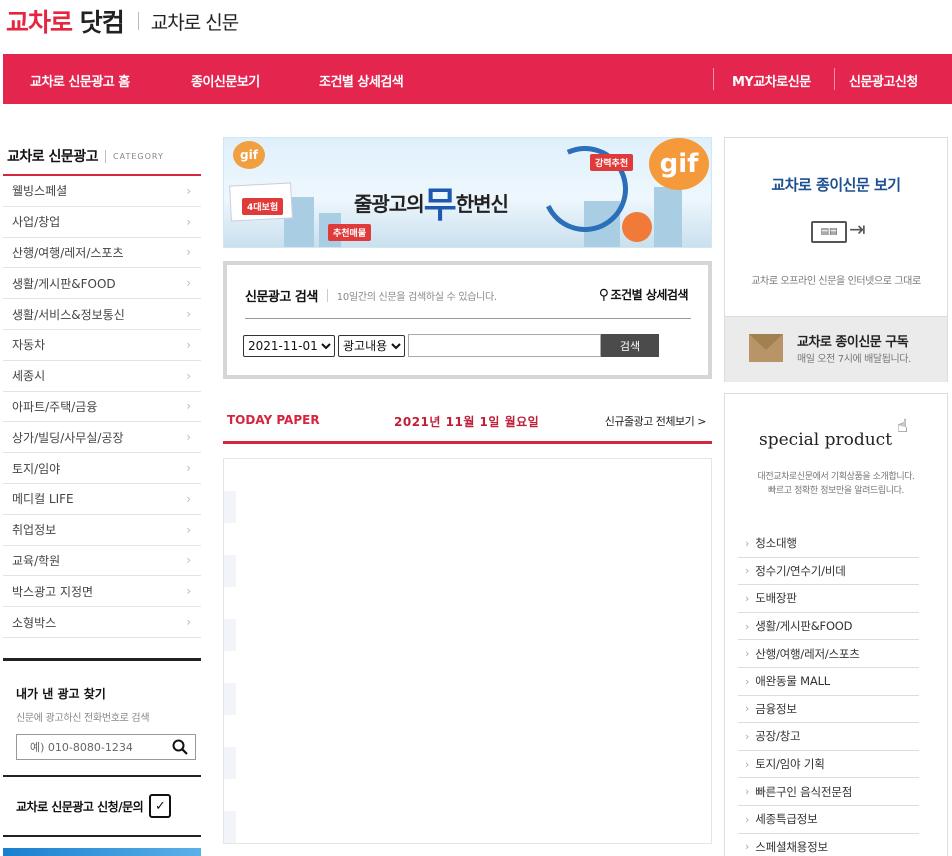 The width and height of the screenshot is (952, 856). I want to click on phone-search-box, so click(106, 747).